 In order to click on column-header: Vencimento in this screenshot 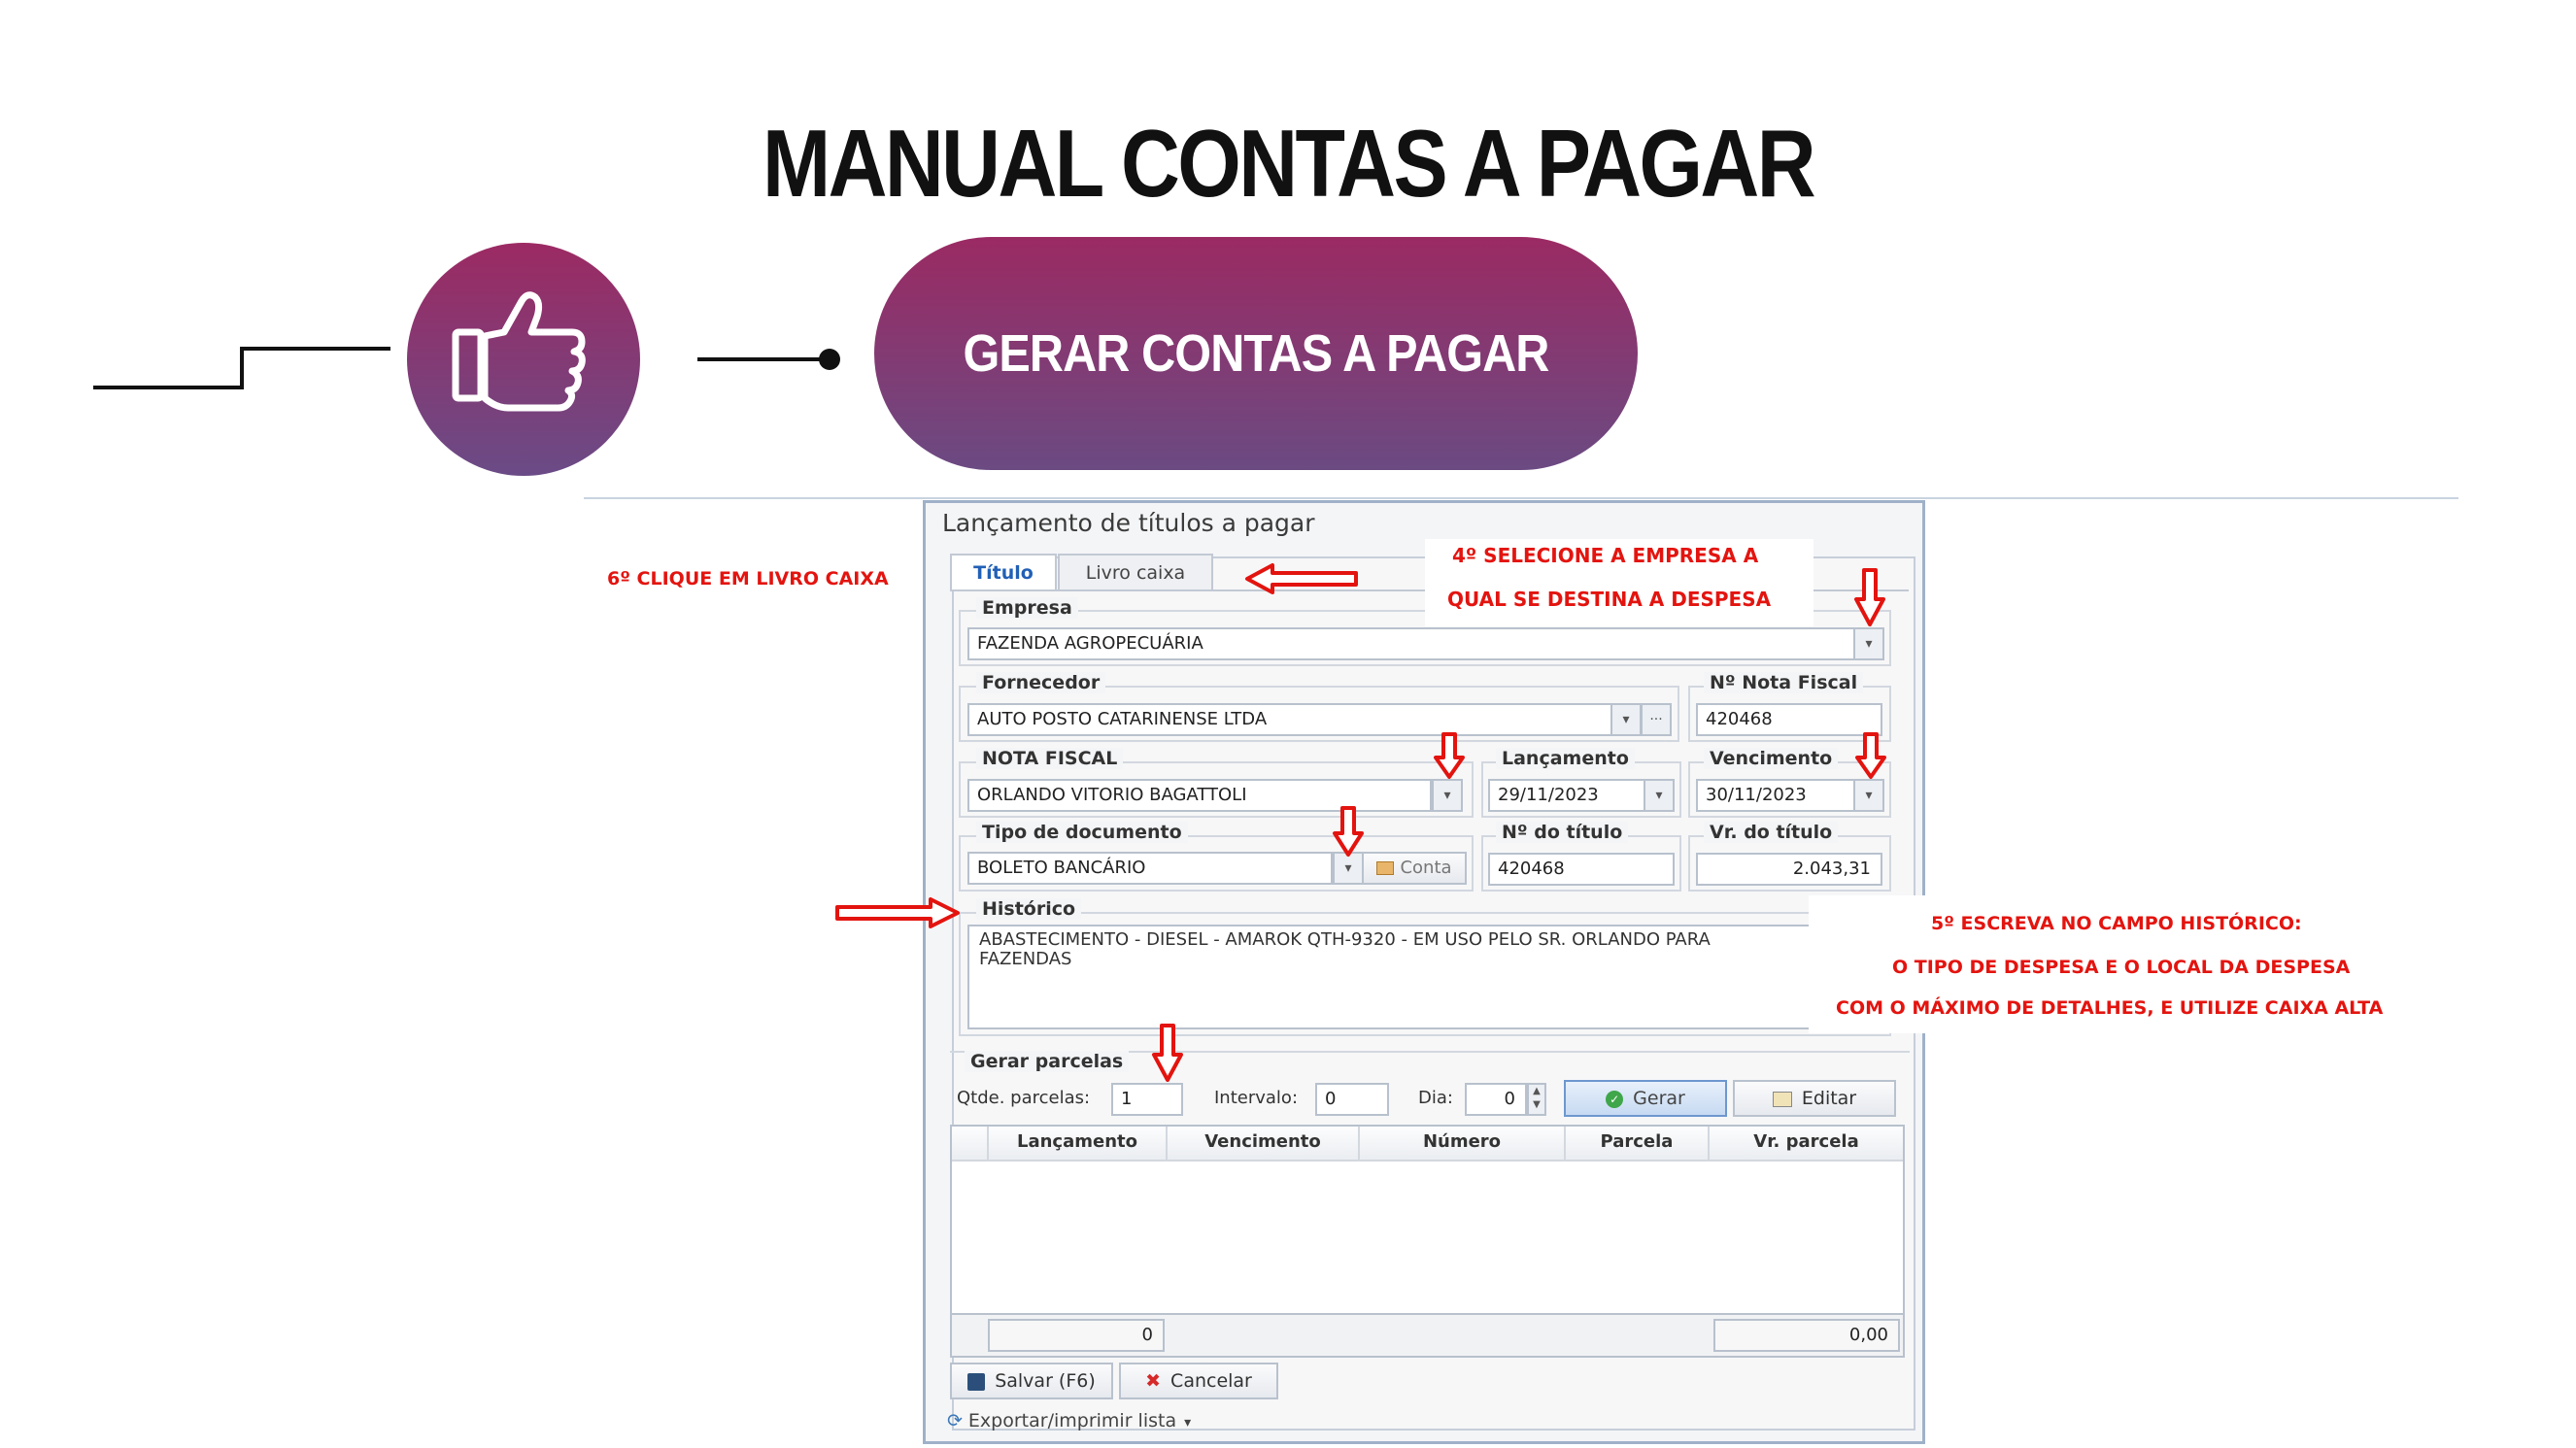, I will do `click(1264, 1143)`.